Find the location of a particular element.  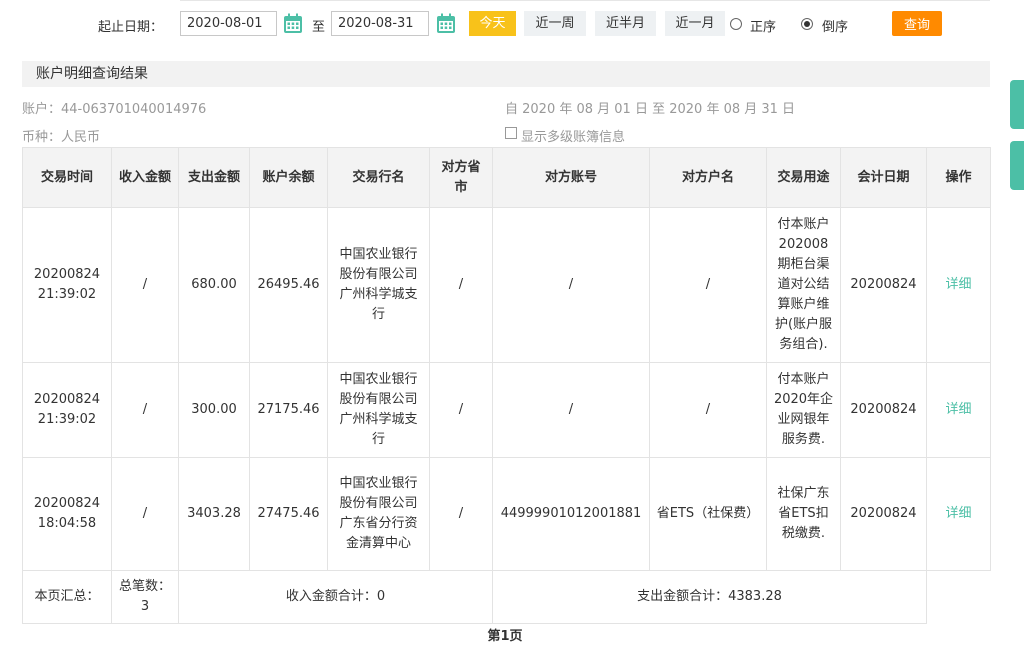

expense-total: 支出金额合计：4383.28 is located at coordinates (709, 597).